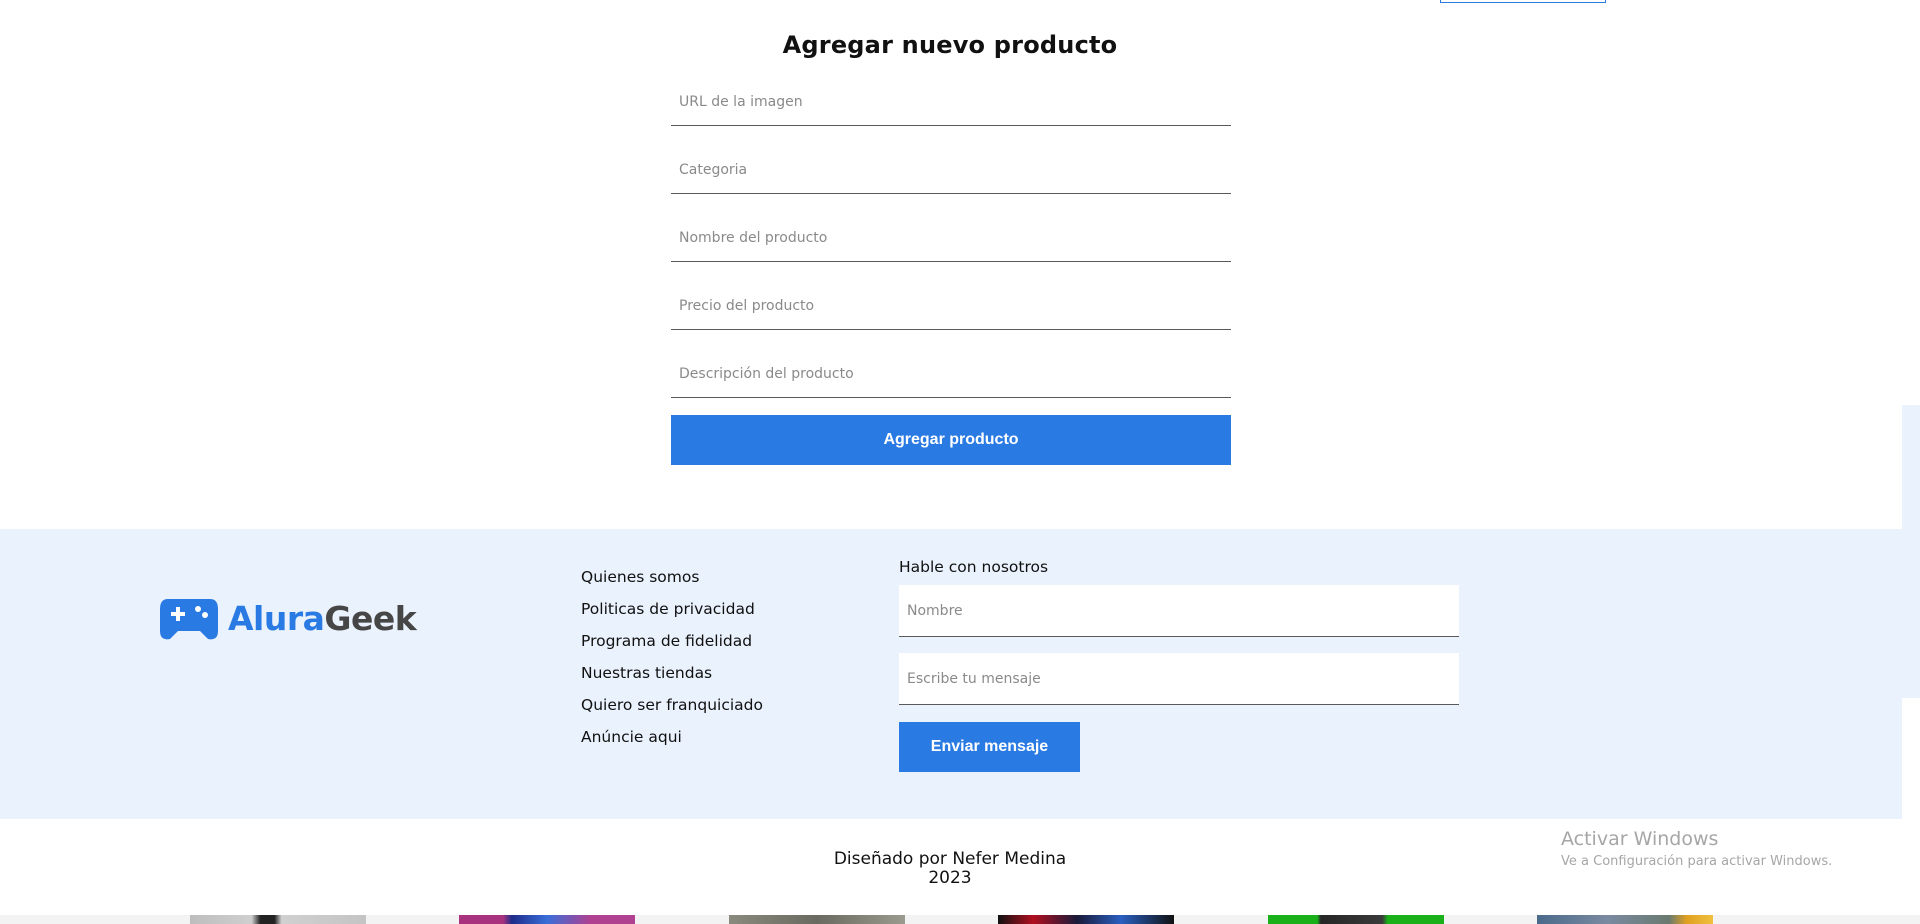 The image size is (1920, 924). I want to click on contact-message-input, so click(1179, 678).